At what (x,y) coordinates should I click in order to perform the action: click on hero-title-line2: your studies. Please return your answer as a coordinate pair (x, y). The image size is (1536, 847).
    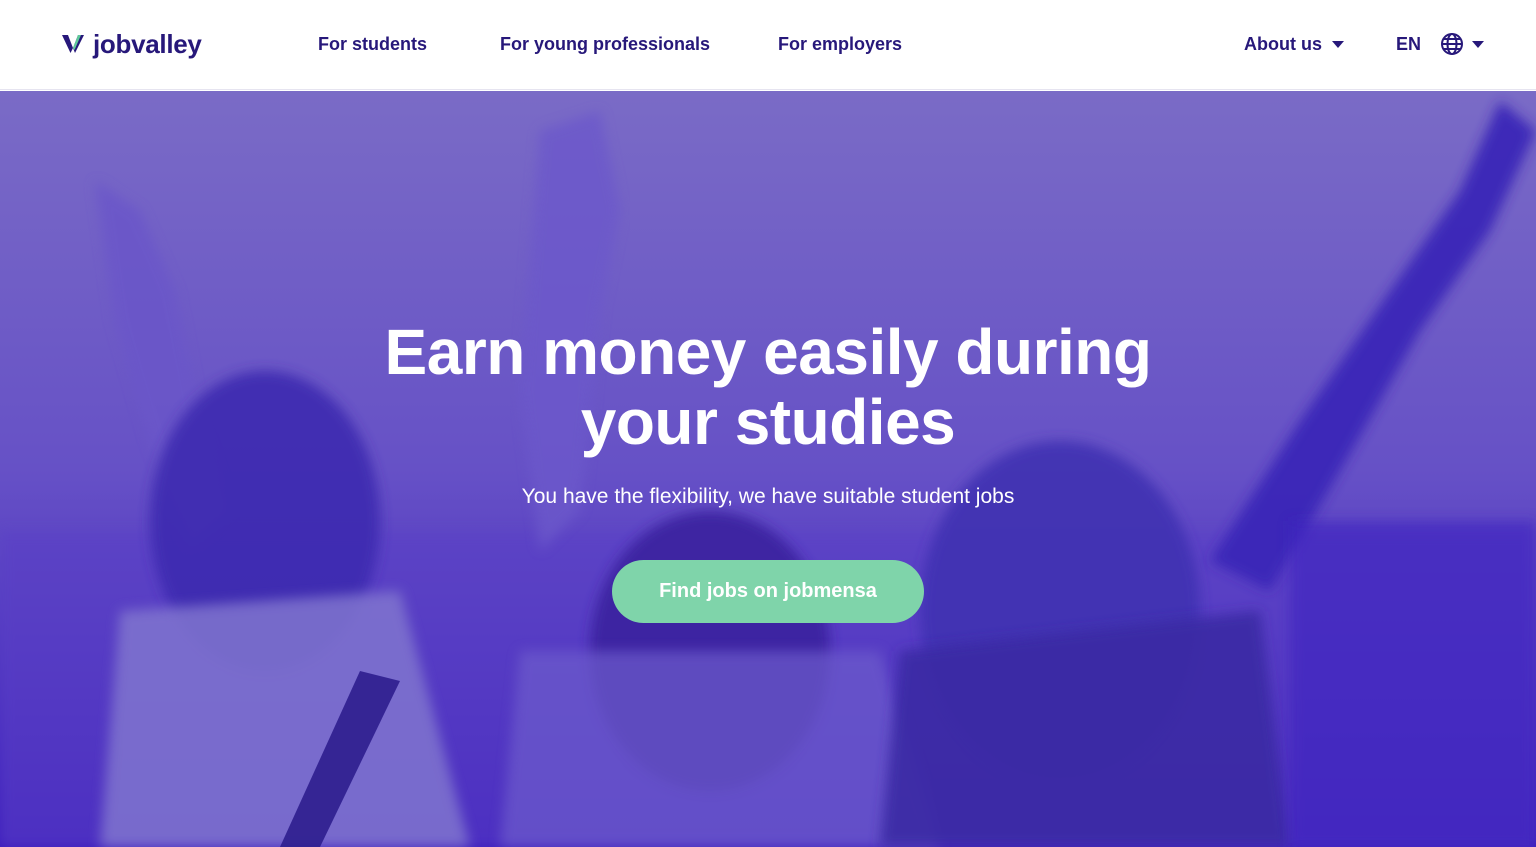
    Looking at the image, I should click on (768, 422).